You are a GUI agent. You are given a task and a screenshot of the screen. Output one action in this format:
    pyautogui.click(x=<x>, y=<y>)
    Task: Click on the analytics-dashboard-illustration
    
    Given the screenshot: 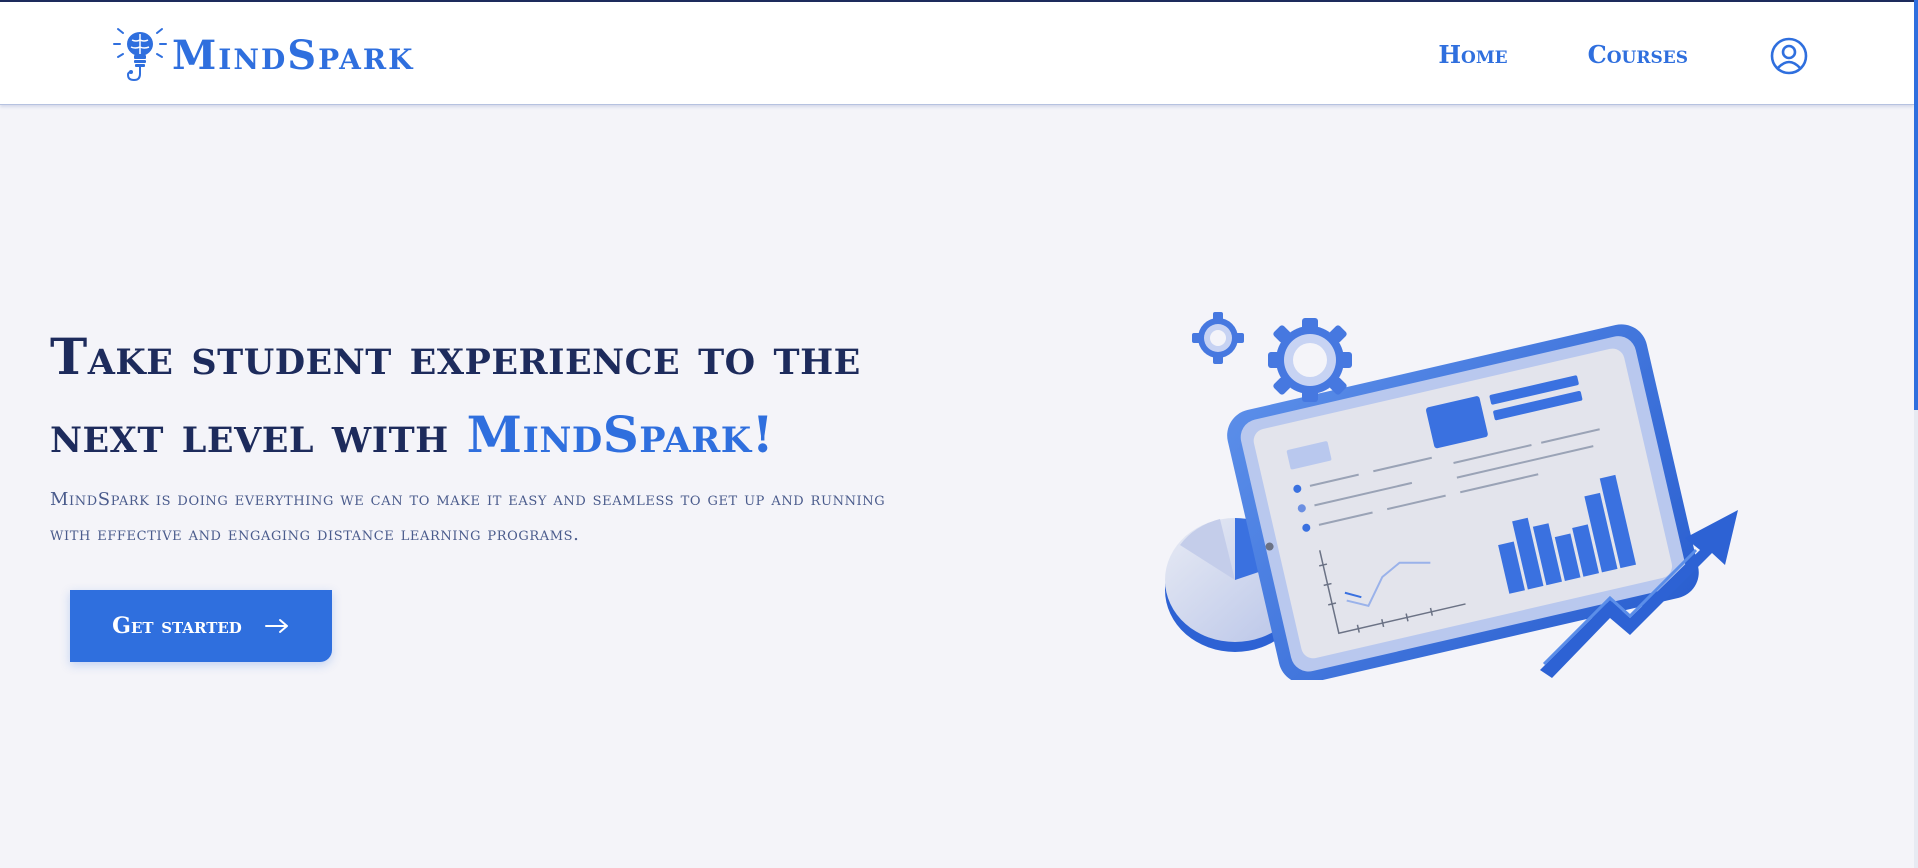 What is the action you would take?
    pyautogui.click(x=1451, y=496)
    